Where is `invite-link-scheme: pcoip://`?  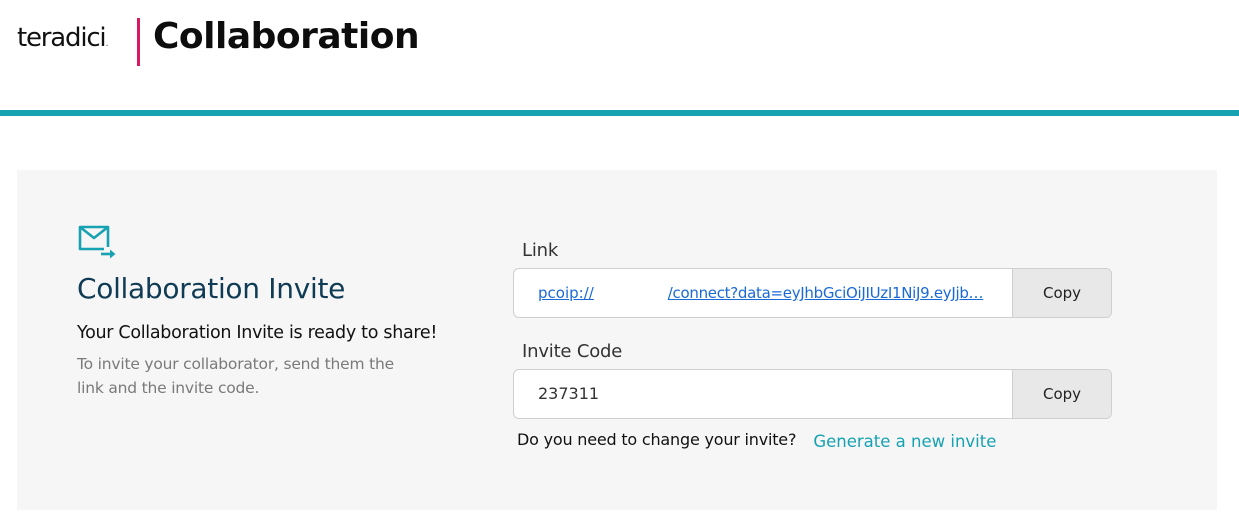 invite-link-scheme: pcoip:// is located at coordinates (566, 293).